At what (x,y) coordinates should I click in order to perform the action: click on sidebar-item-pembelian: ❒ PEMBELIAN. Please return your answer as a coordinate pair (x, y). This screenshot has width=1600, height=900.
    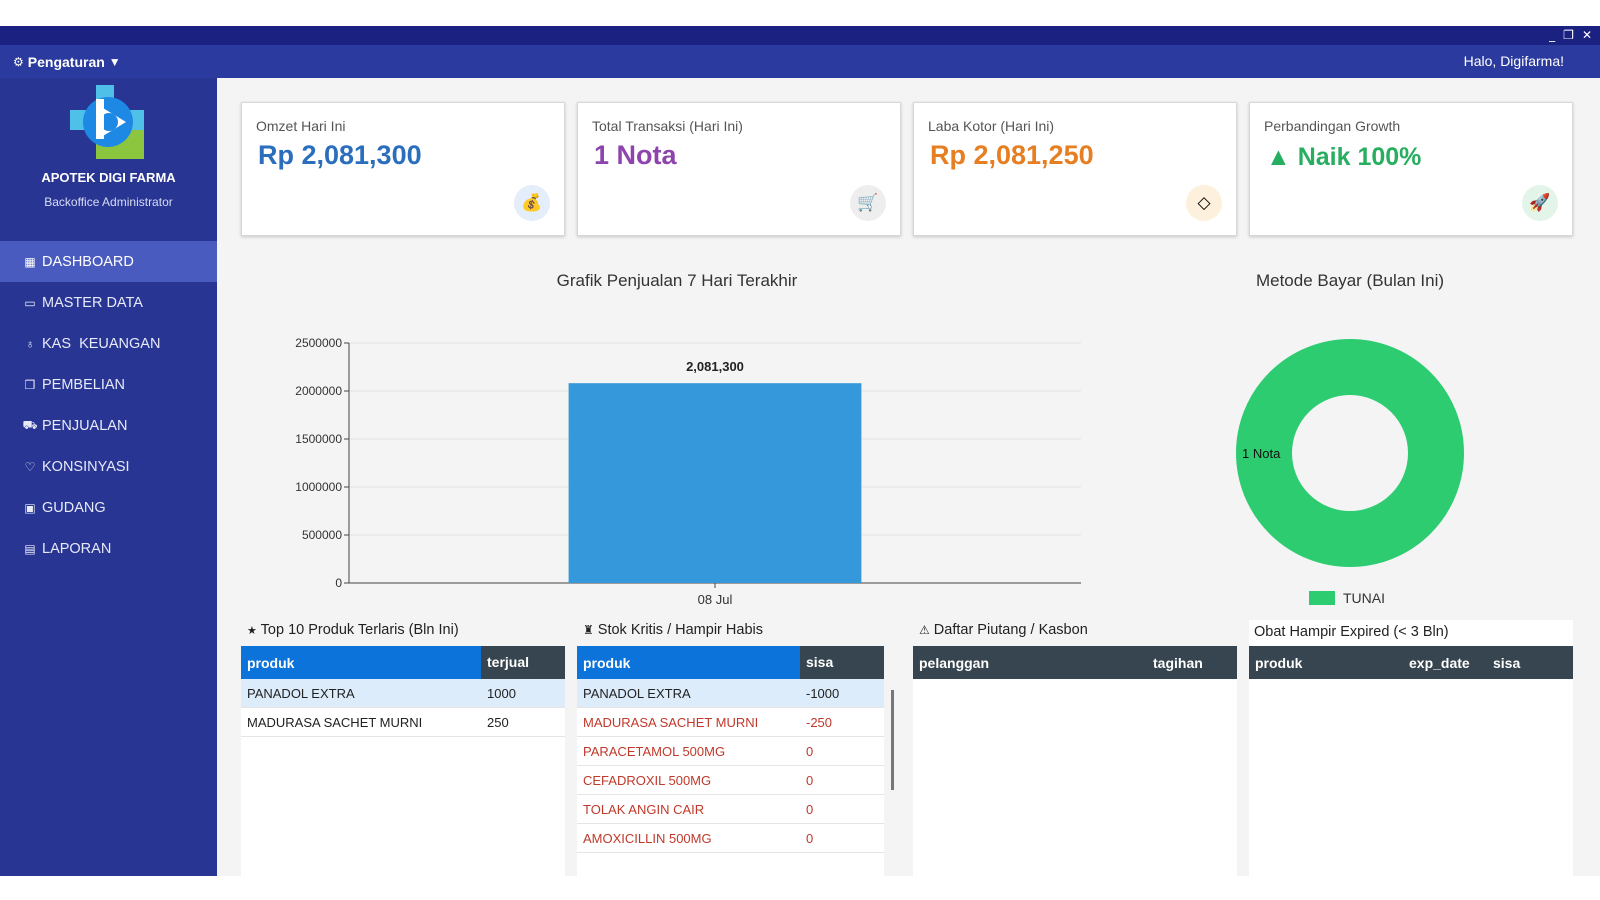
    Looking at the image, I should click on (108, 384).